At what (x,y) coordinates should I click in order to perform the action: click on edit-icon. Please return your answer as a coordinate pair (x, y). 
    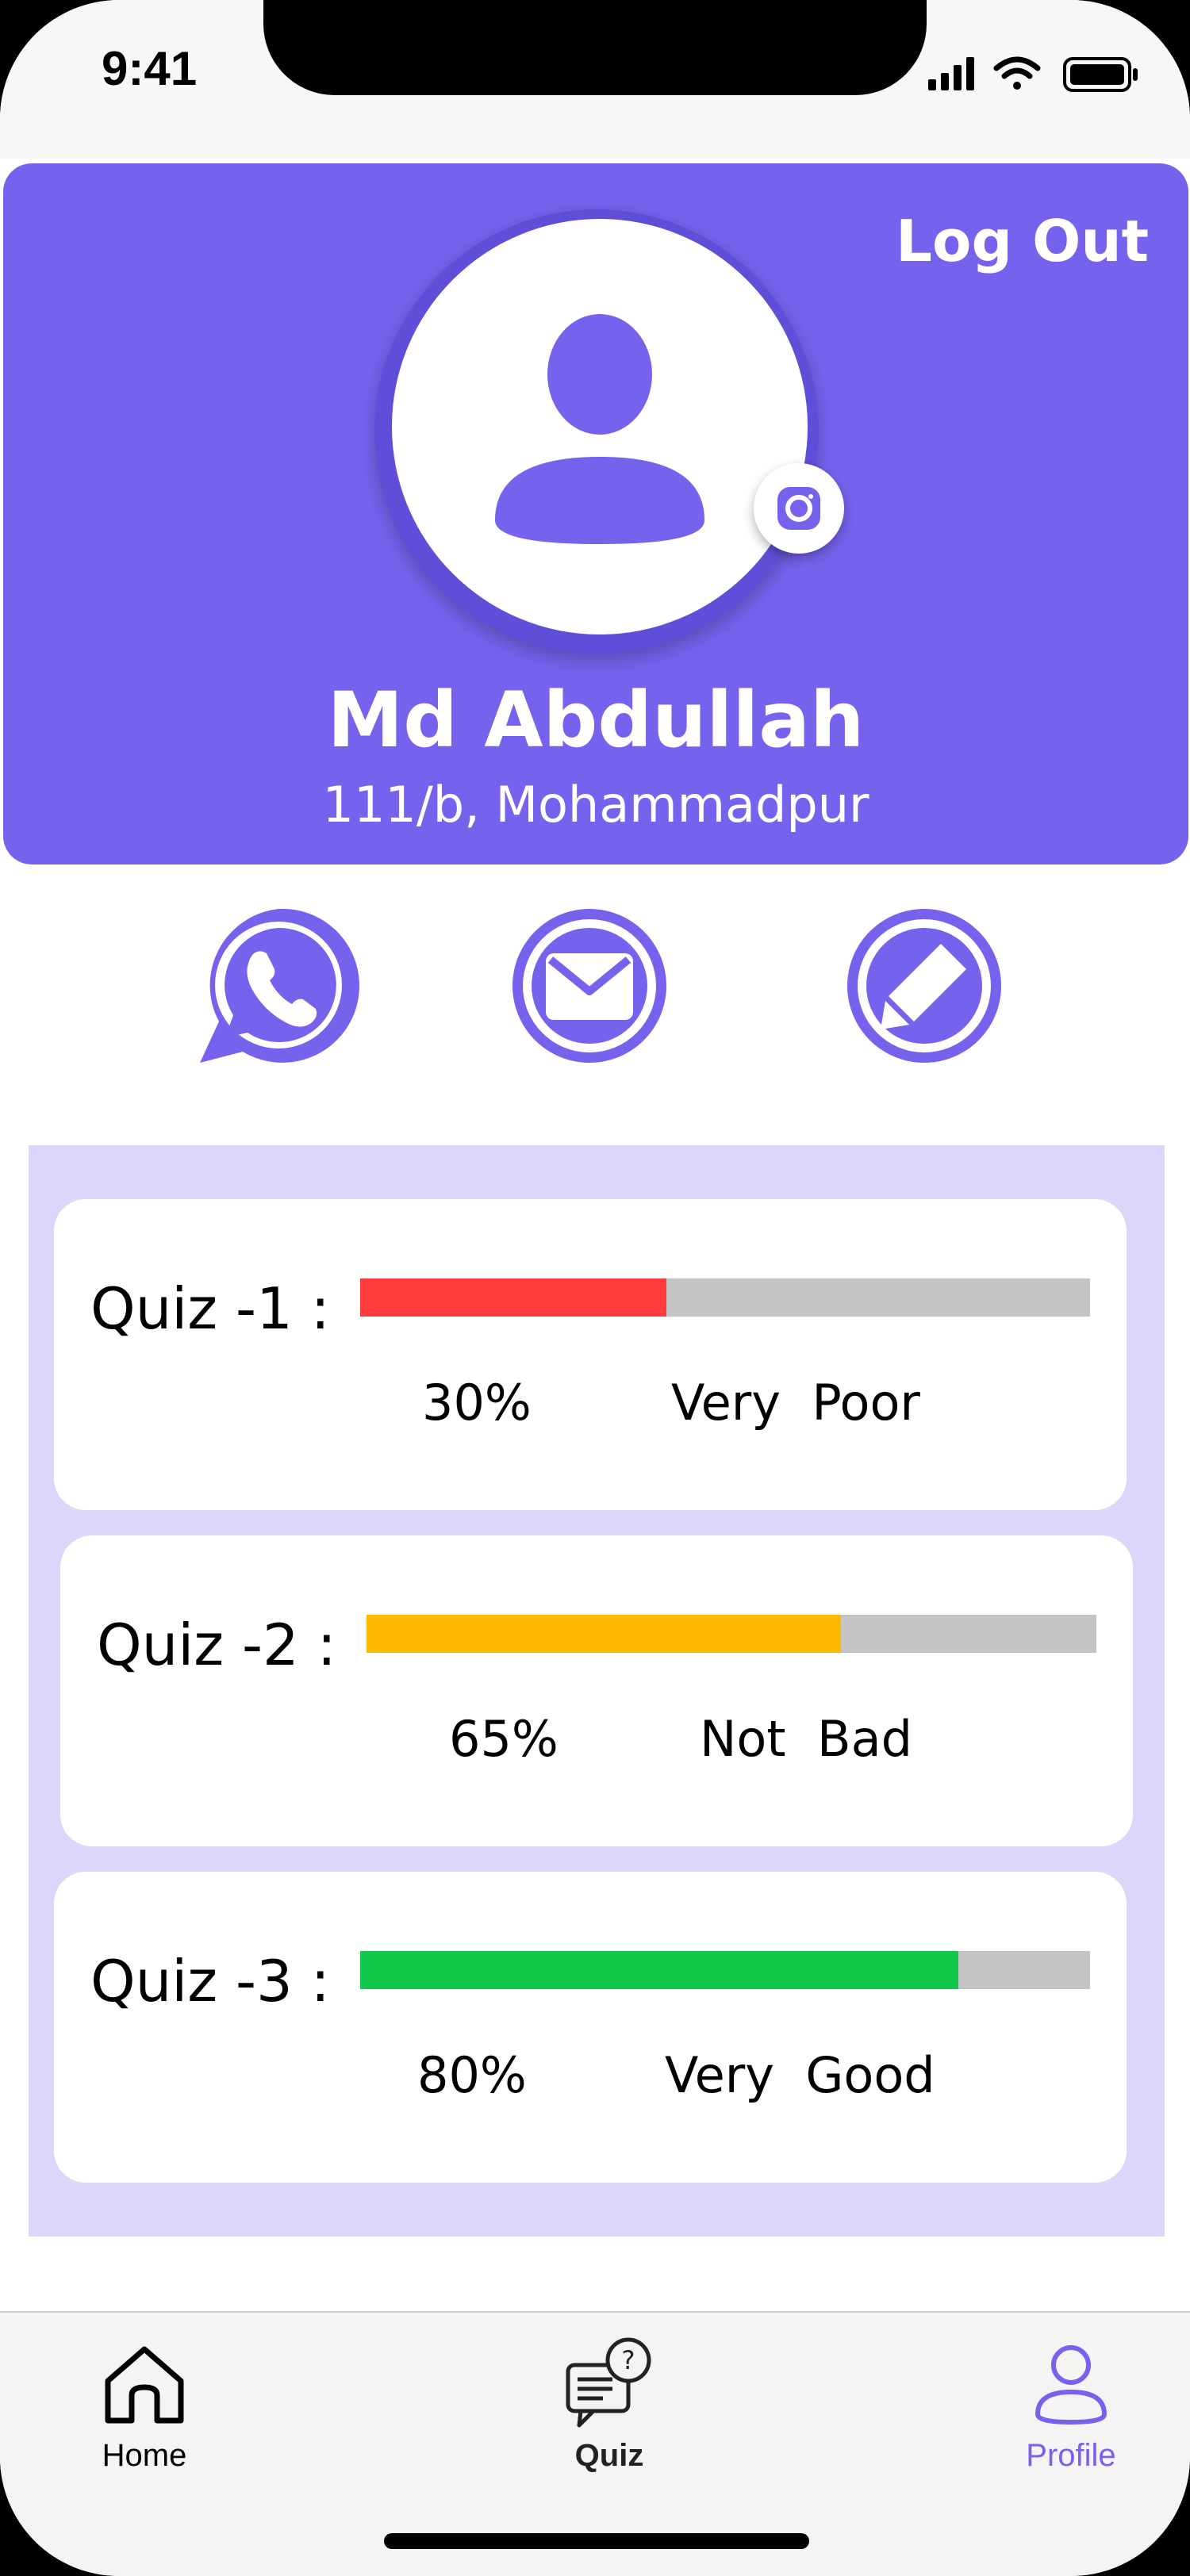
    Looking at the image, I should click on (924, 986).